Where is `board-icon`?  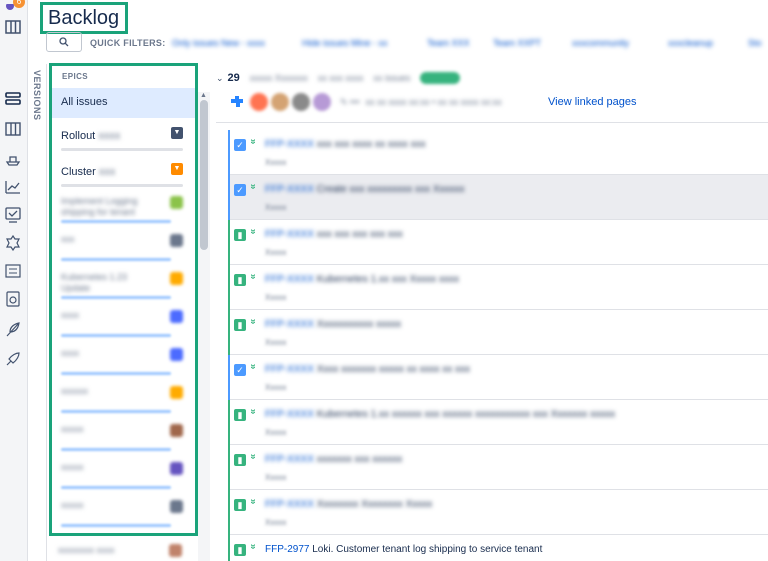
board-icon is located at coordinates (13, 27).